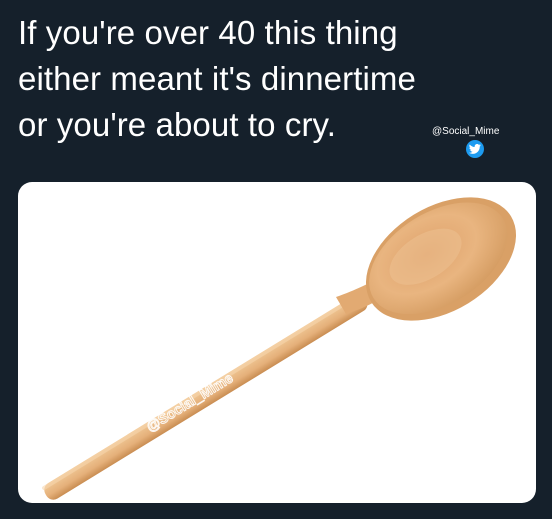  Describe the element at coordinates (189, 401) in the screenshot. I see `spoon-watermark: @Social_Mime` at that location.